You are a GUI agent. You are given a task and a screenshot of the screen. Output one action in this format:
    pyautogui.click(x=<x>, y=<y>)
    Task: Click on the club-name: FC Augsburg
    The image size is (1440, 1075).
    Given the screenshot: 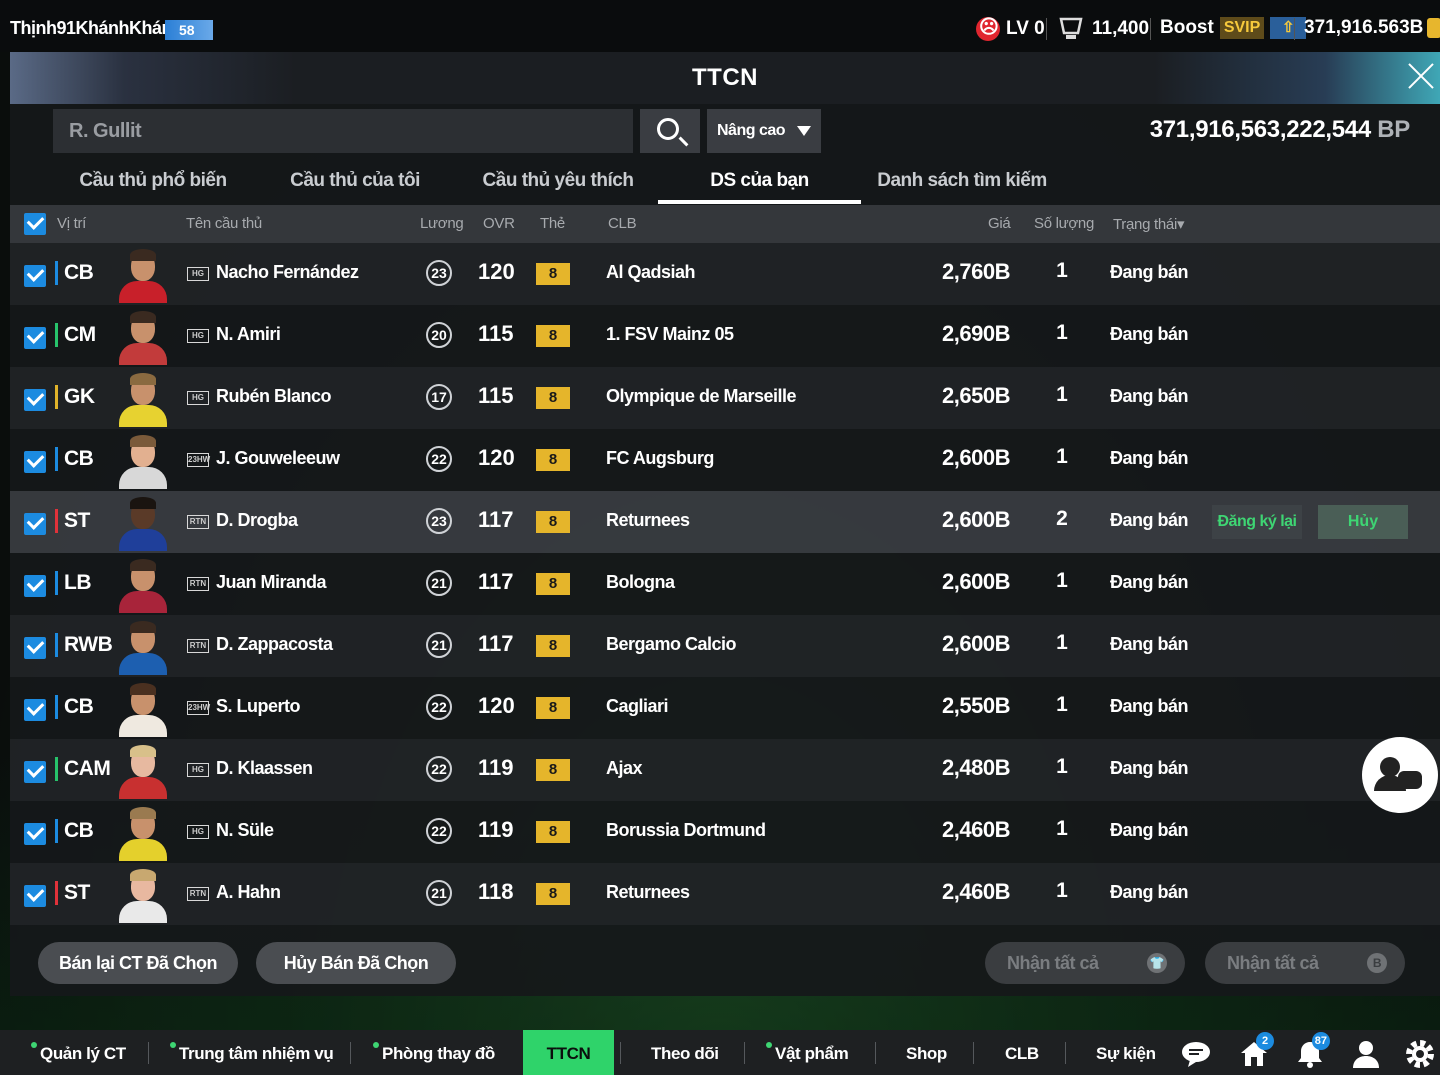 What is the action you would take?
    pyautogui.click(x=660, y=458)
    